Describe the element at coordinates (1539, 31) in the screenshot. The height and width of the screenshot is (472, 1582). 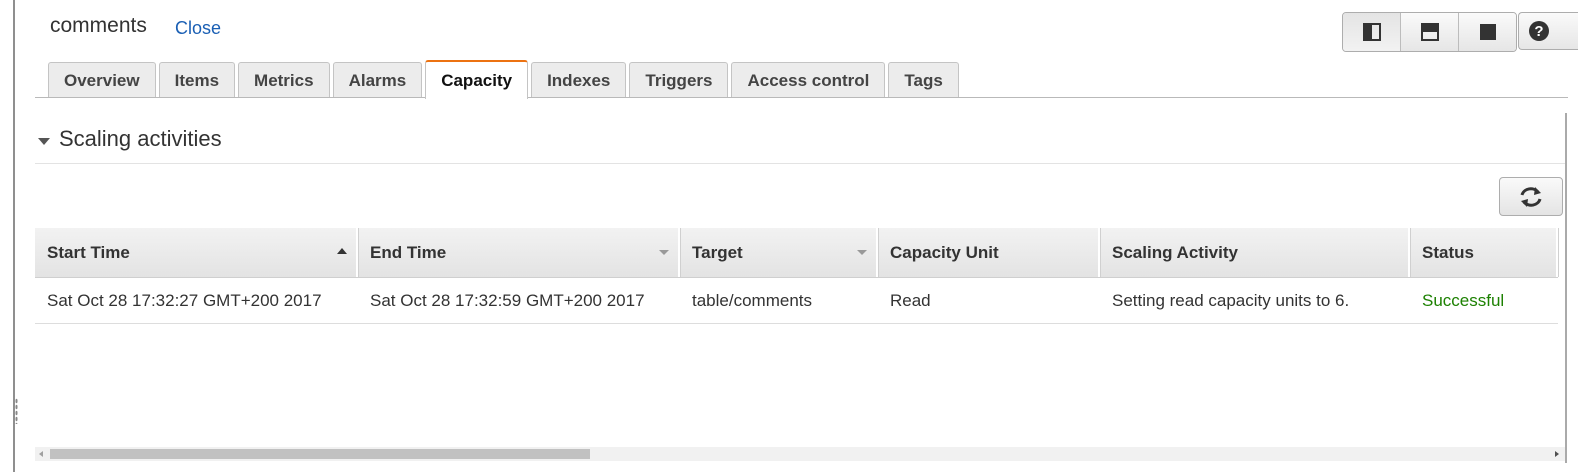
I see `help-icon: ?` at that location.